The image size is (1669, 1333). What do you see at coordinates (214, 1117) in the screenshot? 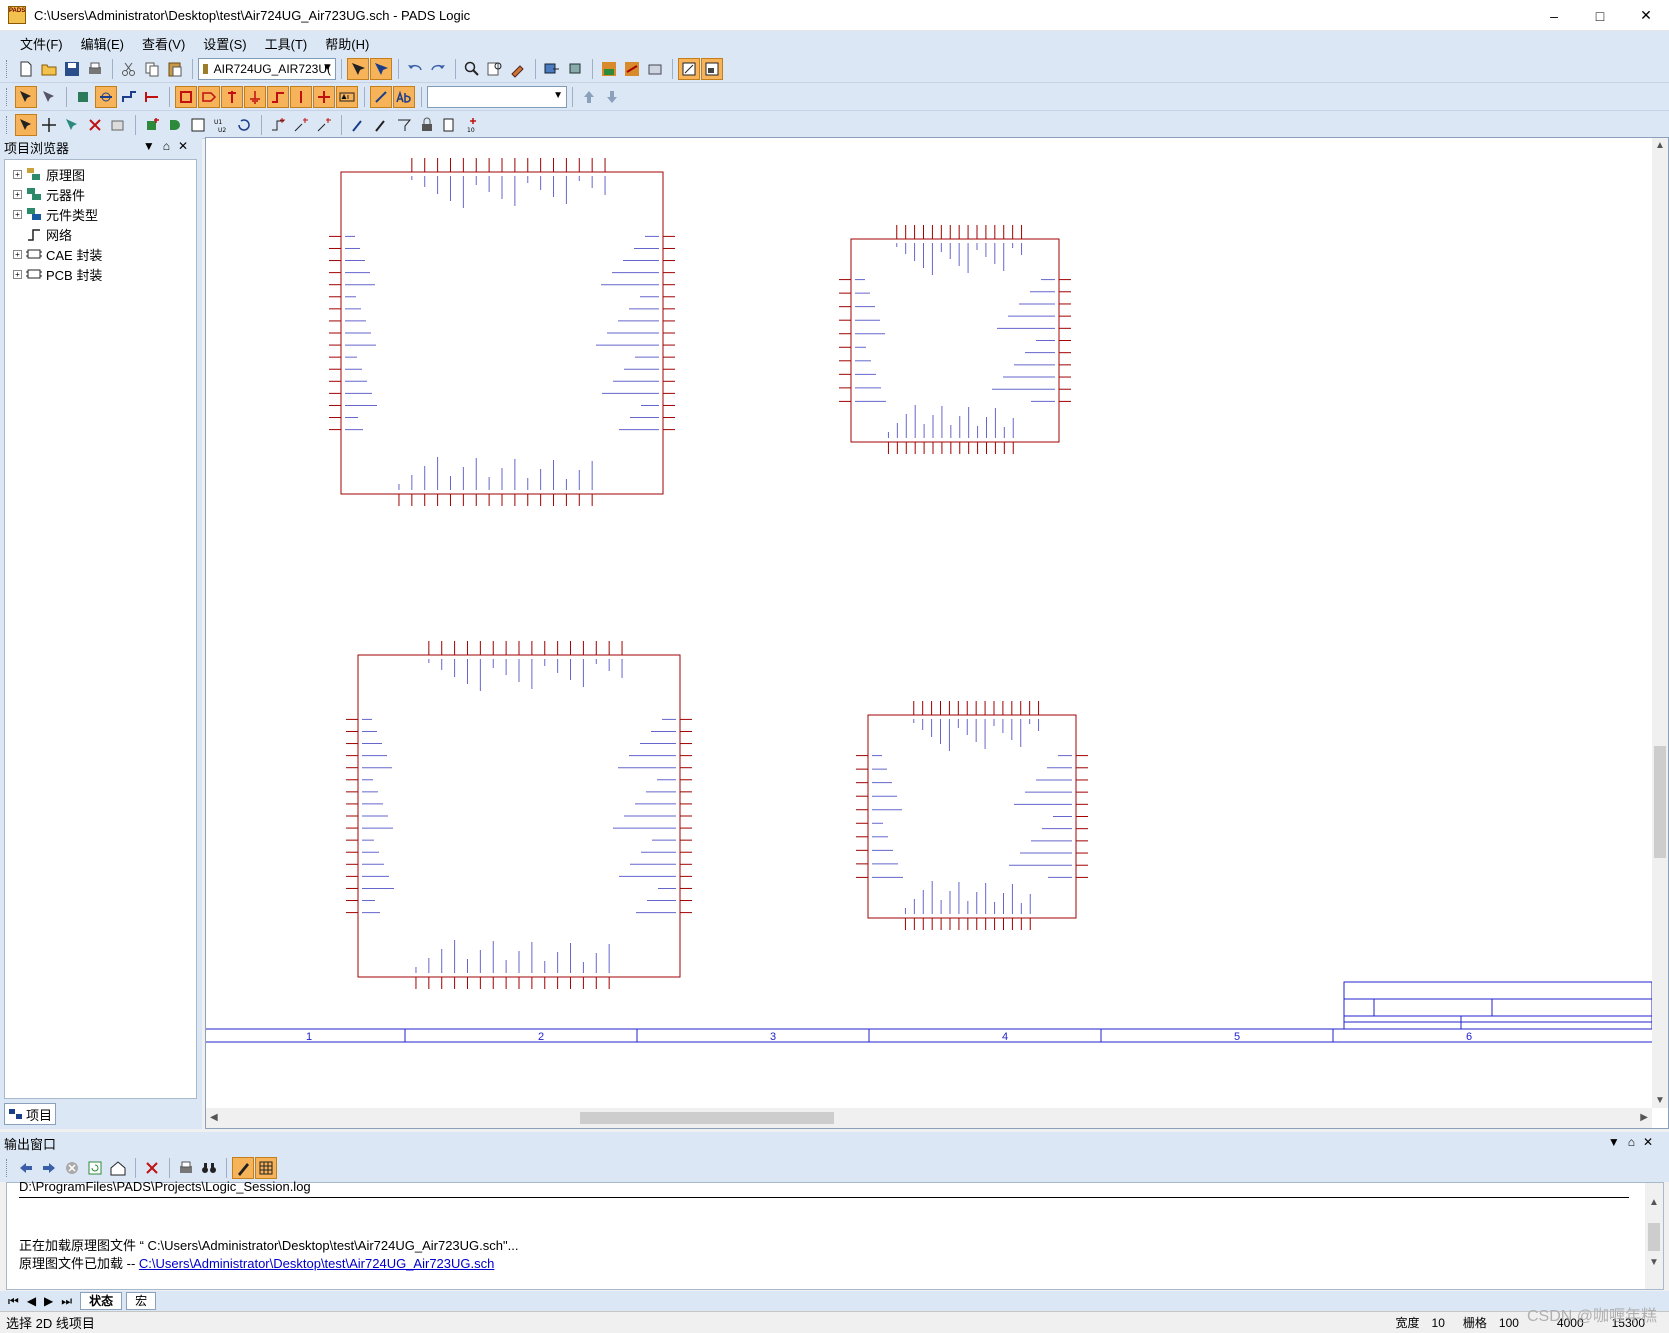
I see `scroll-left-icon: ◀` at bounding box center [214, 1117].